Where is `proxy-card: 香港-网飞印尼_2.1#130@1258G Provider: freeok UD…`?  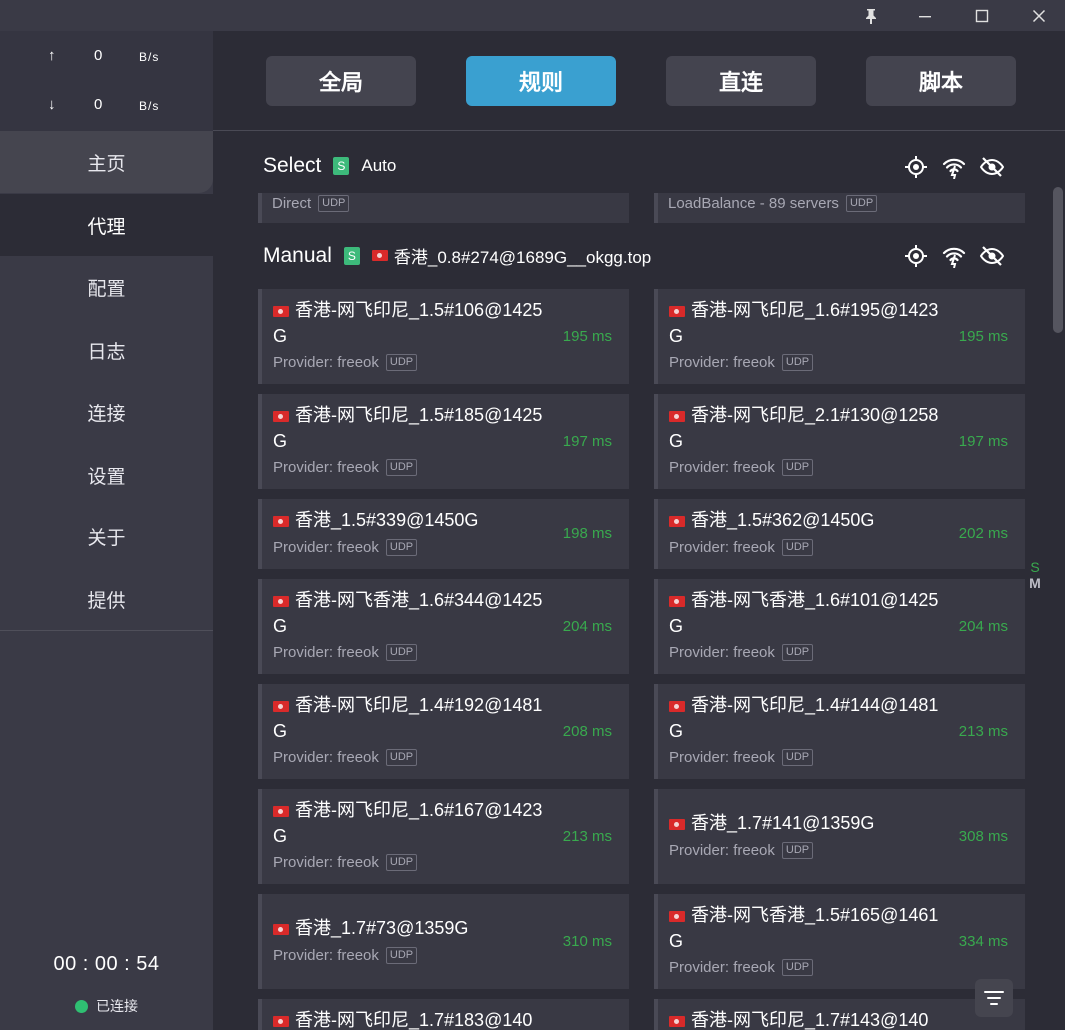
proxy-card: 香港-网飞印尼_2.1#130@1258G Provider: freeok UD… is located at coordinates (839, 441).